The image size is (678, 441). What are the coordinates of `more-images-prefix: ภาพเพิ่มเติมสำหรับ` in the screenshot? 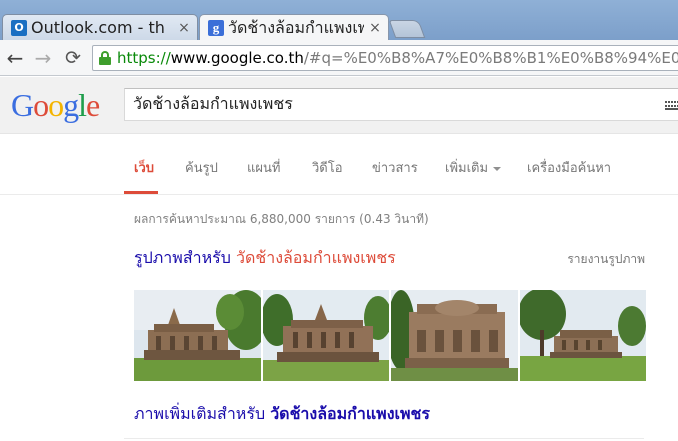 It's located at (202, 413).